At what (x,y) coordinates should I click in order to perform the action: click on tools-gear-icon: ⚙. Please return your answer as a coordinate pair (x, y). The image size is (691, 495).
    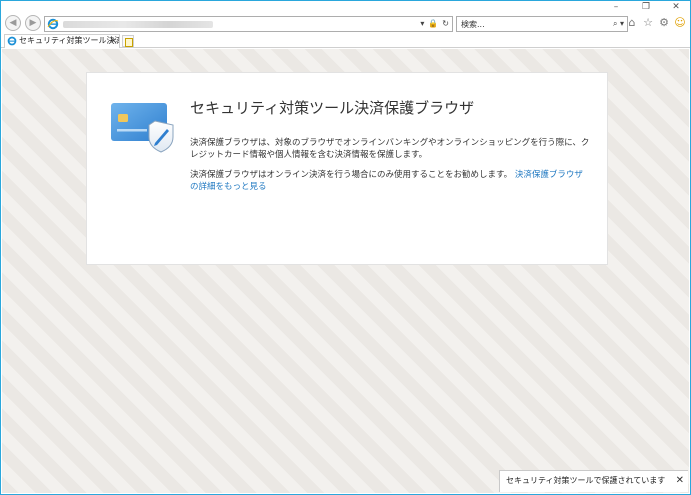
    Looking at the image, I should click on (664, 23).